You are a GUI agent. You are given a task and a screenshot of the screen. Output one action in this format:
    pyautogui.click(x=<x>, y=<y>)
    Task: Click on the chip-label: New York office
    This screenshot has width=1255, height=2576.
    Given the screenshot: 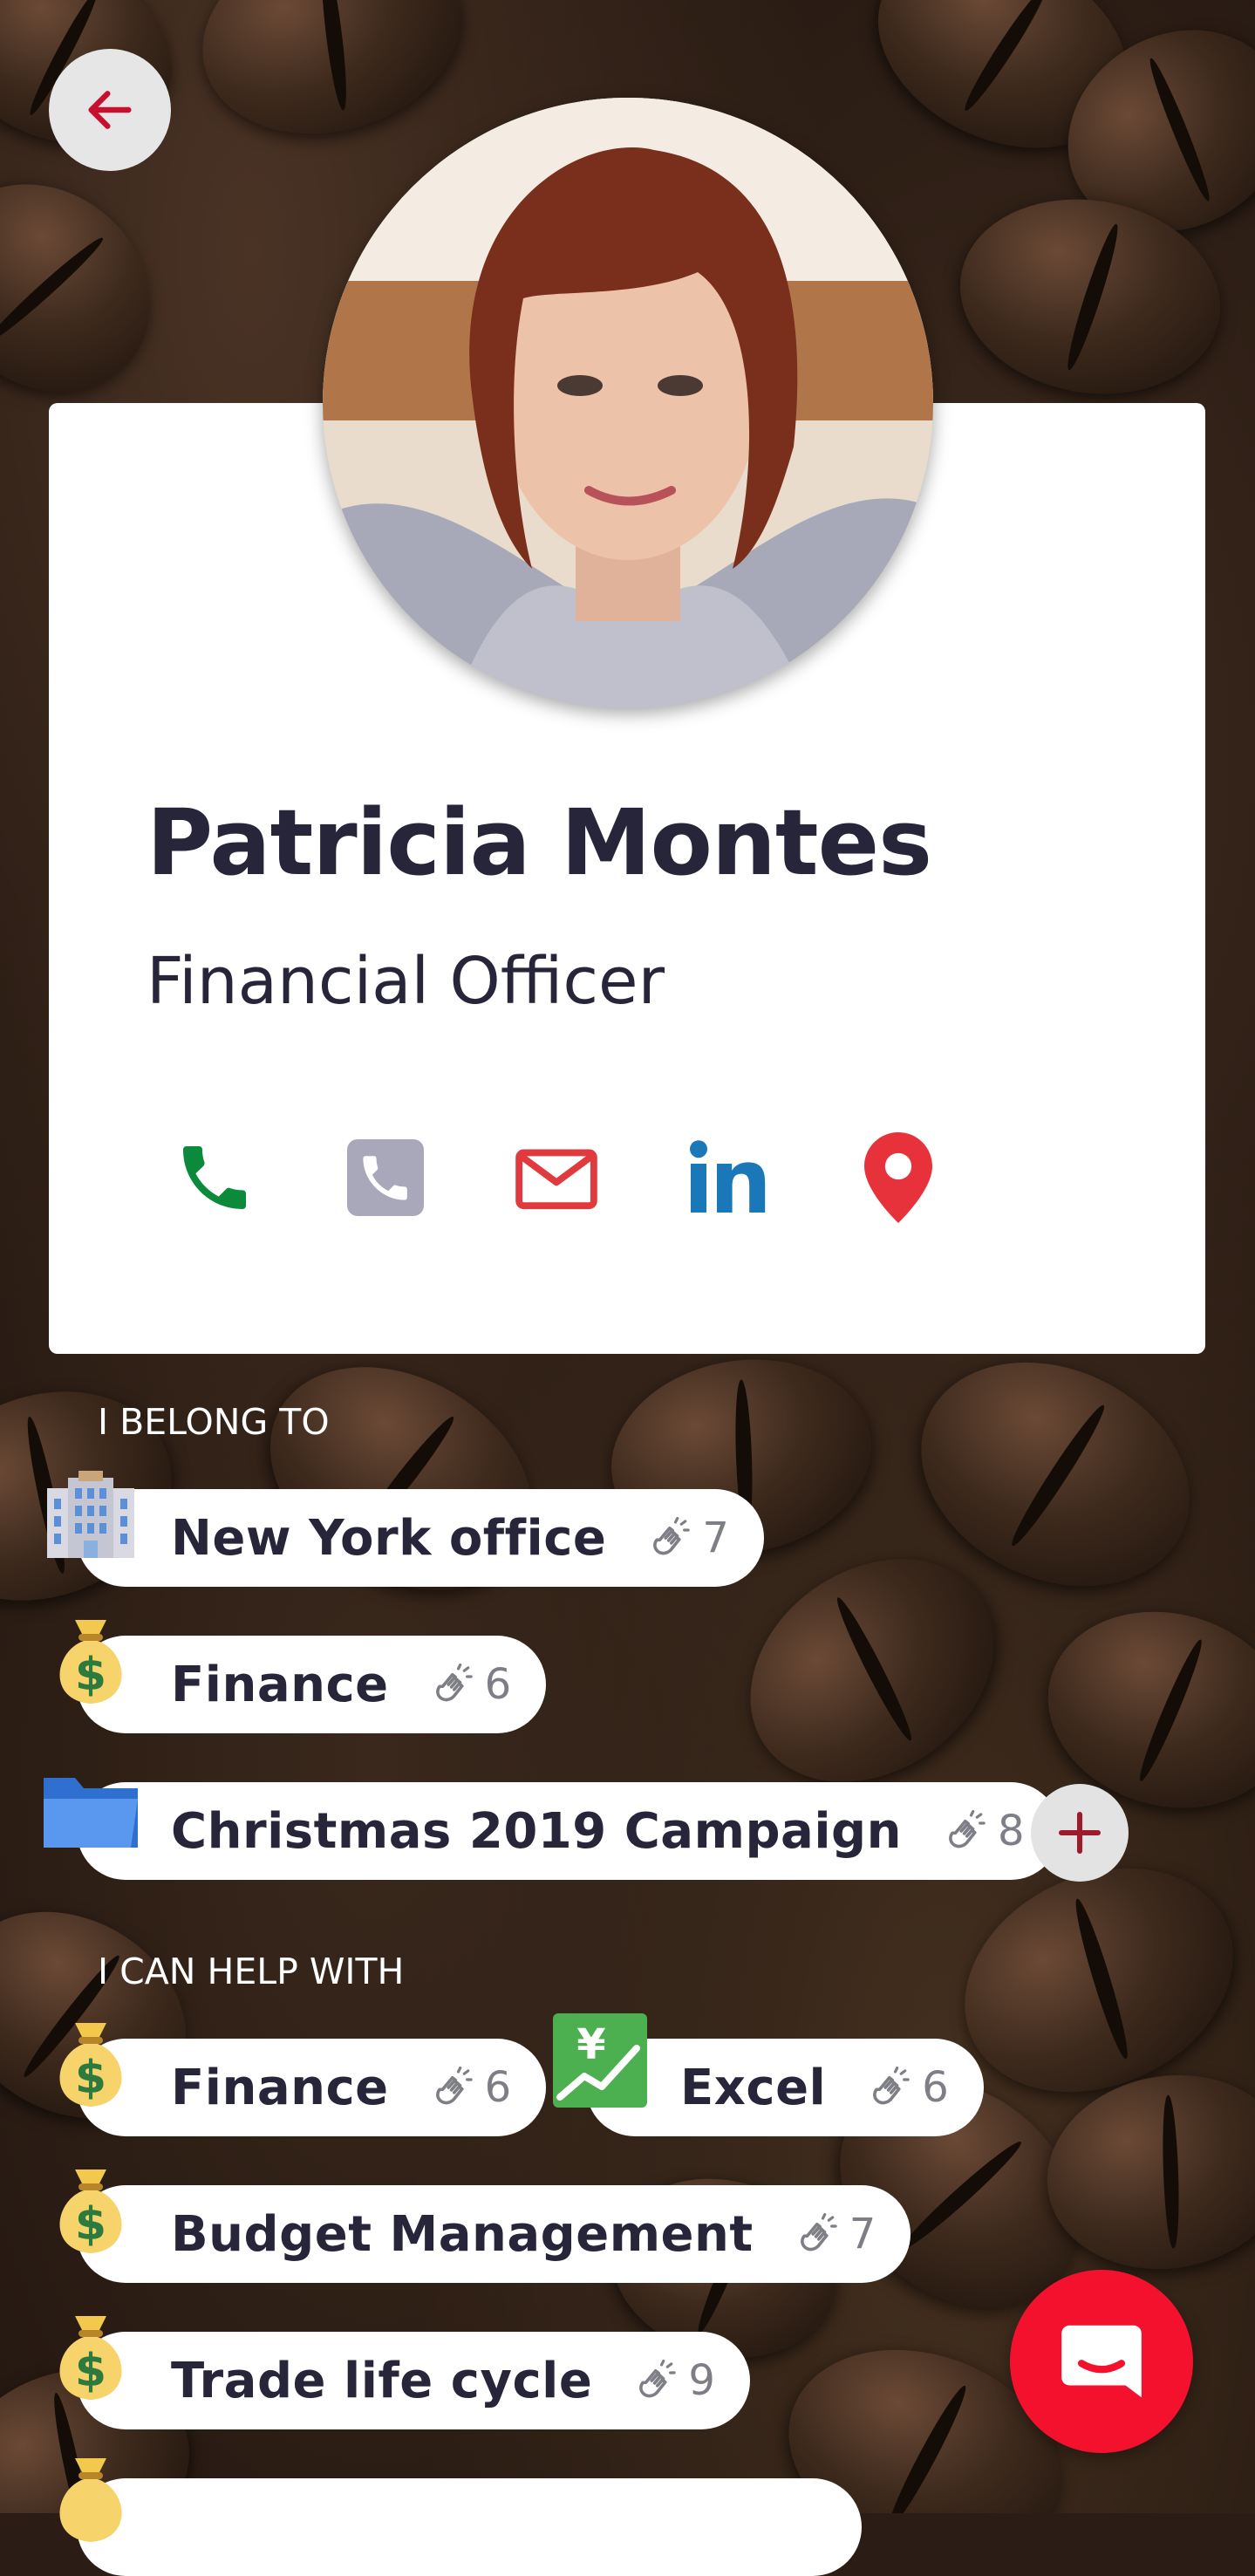 What is the action you would take?
    pyautogui.click(x=389, y=1538)
    